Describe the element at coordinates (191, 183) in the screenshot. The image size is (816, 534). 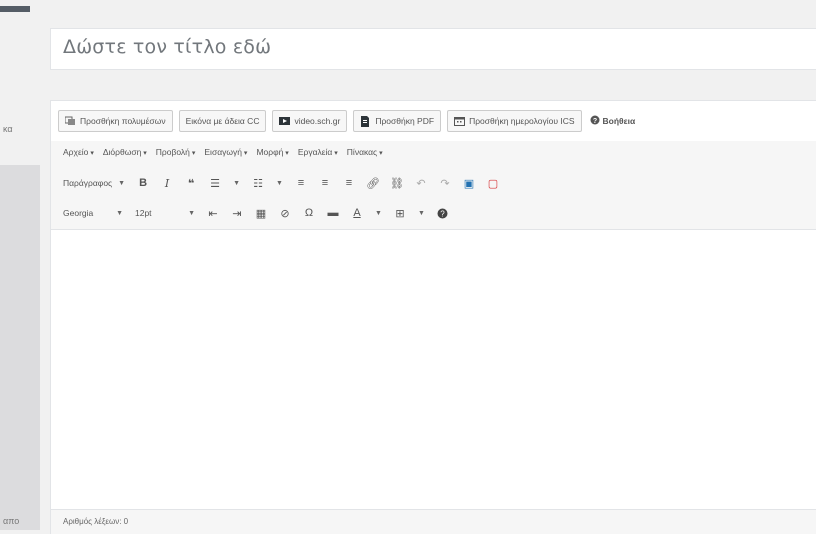
I see `blockquote-icon: ❝` at that location.